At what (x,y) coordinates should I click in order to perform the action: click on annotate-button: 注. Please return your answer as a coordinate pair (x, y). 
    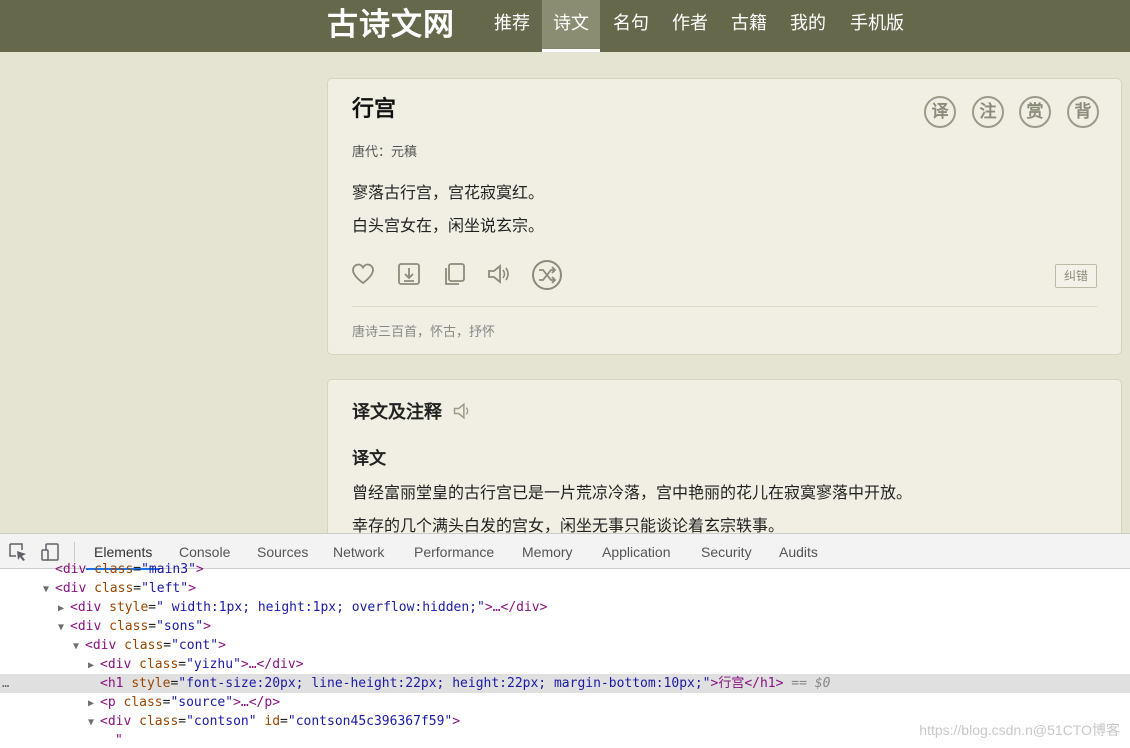
    Looking at the image, I should click on (988, 112).